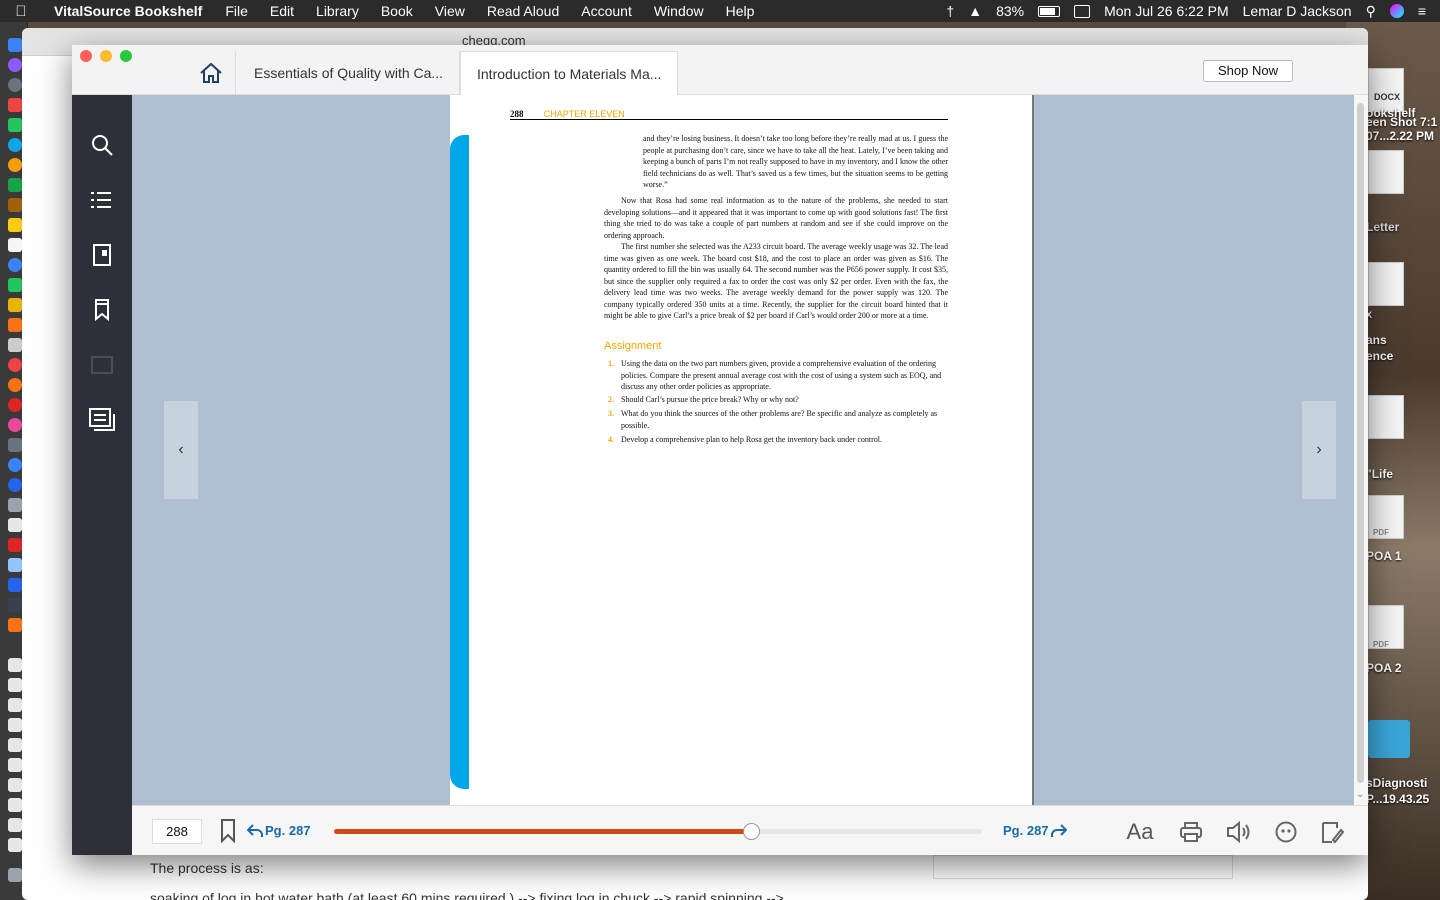  I want to click on numbers-icon, so click(15, 325).